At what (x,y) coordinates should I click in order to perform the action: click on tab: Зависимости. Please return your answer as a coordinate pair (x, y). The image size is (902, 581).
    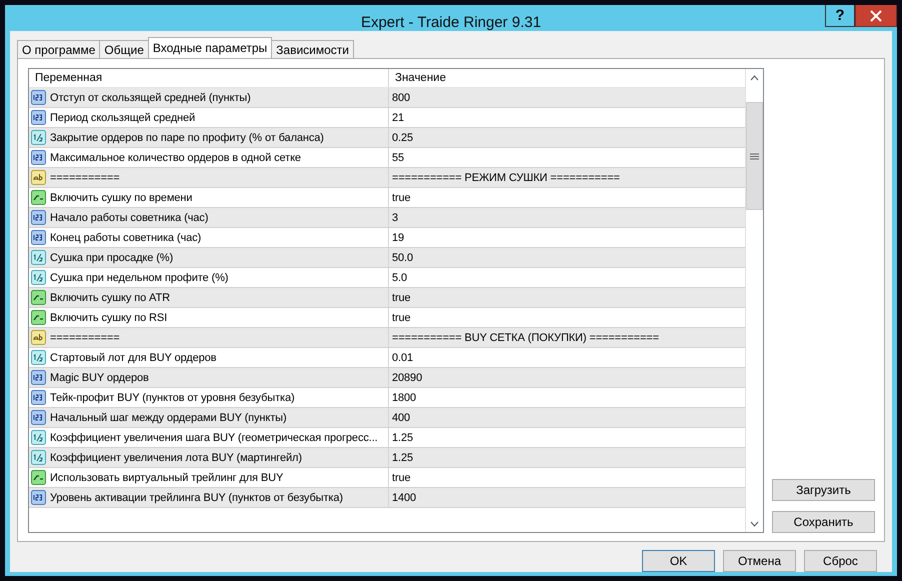
    Looking at the image, I should click on (312, 49).